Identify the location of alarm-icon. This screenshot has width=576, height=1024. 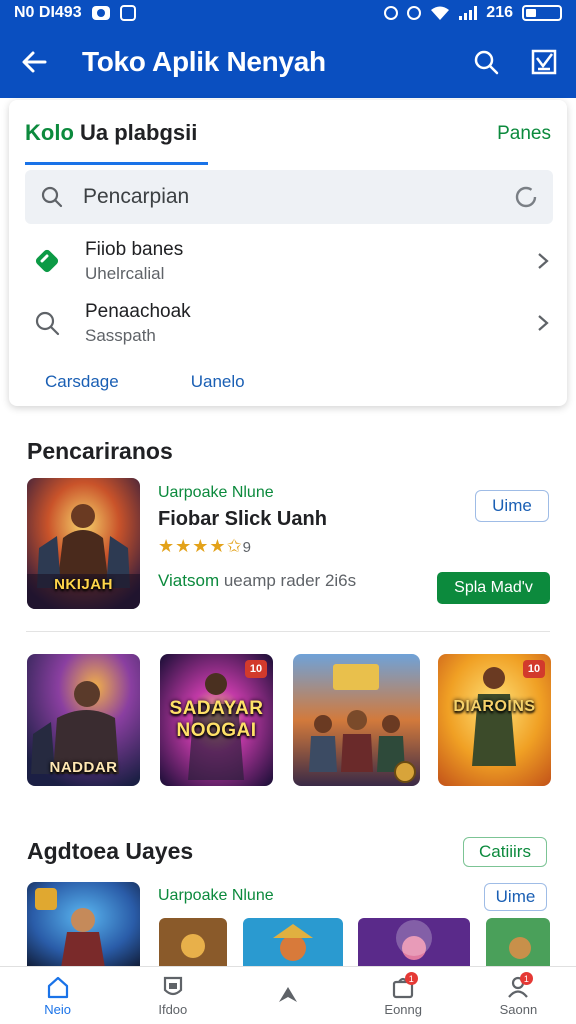
(414, 13).